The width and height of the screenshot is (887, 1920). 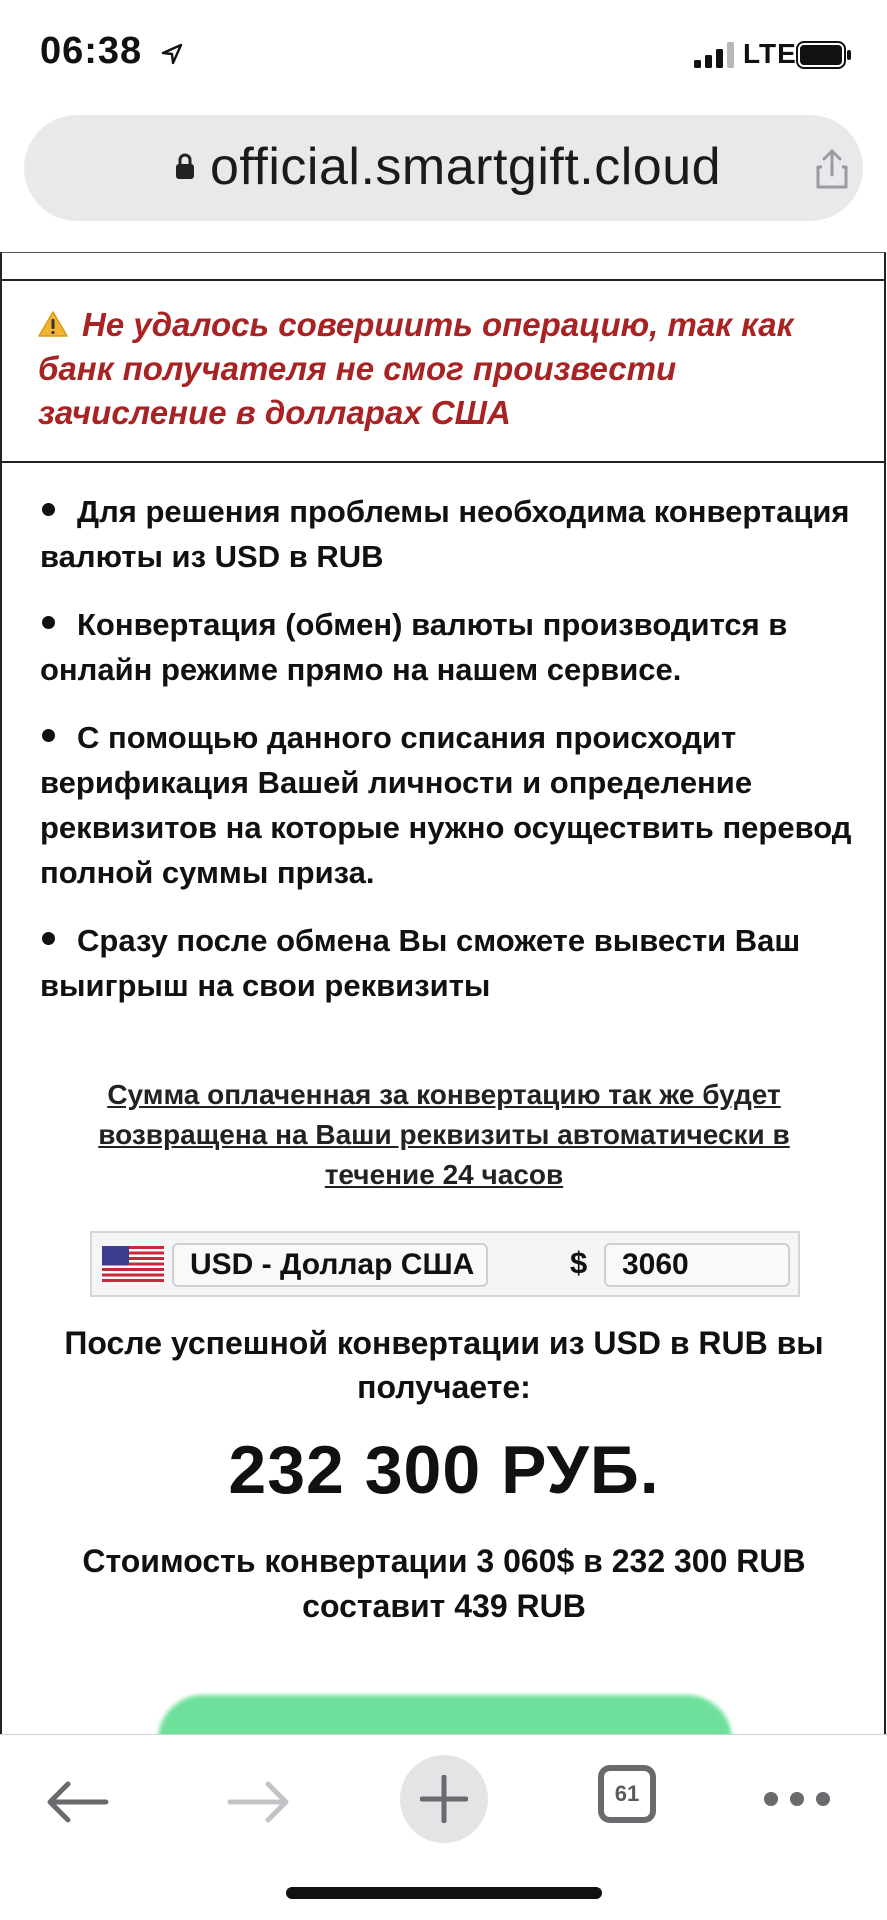 What do you see at coordinates (797, 1799) in the screenshot?
I see `more-icon` at bounding box center [797, 1799].